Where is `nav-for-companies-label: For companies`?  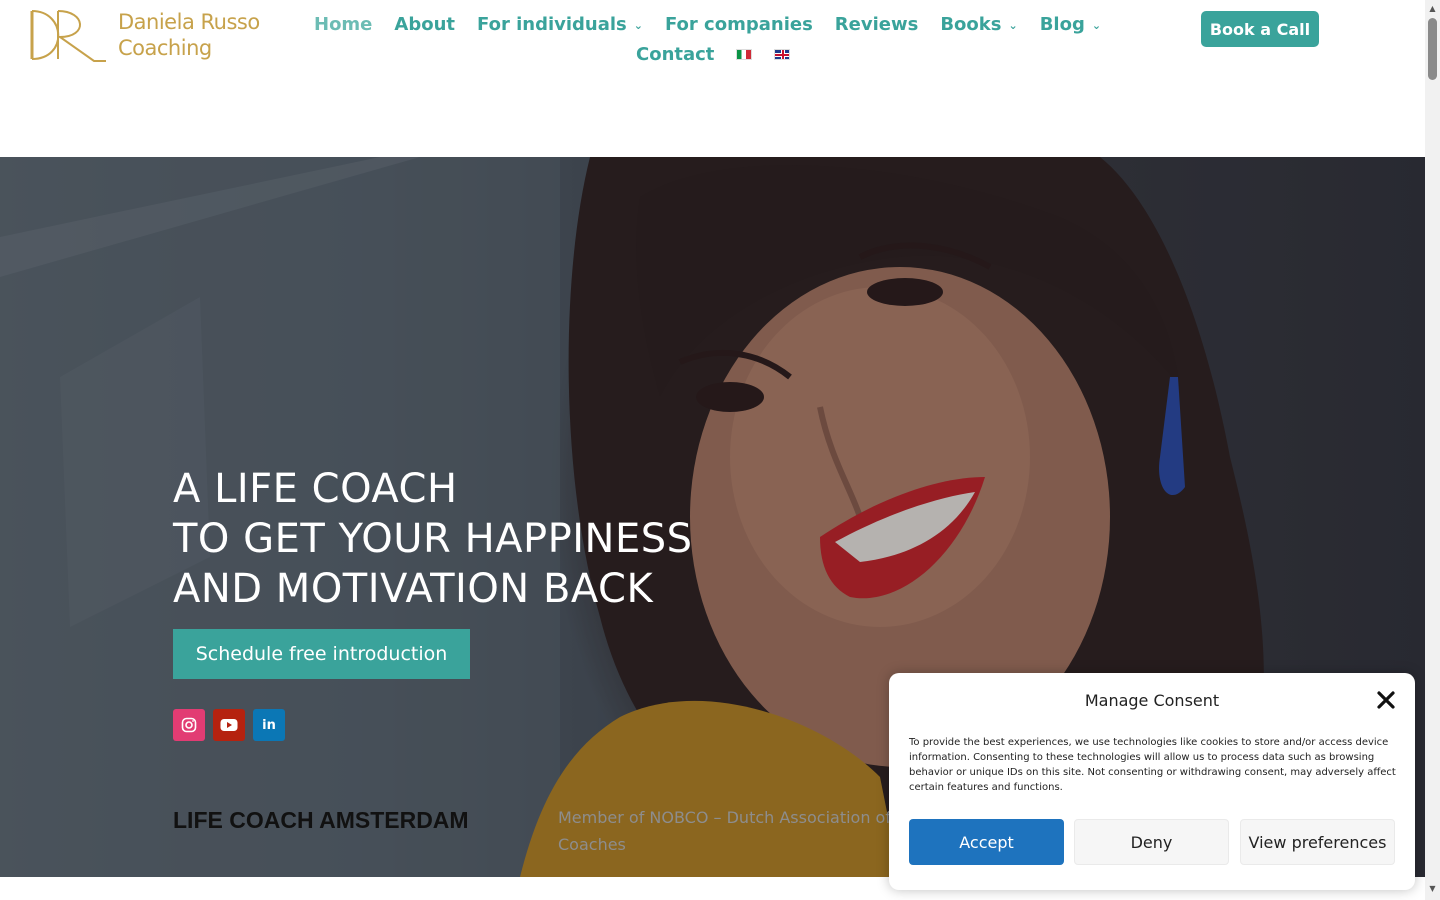
nav-for-companies-label: For companies is located at coordinates (738, 24).